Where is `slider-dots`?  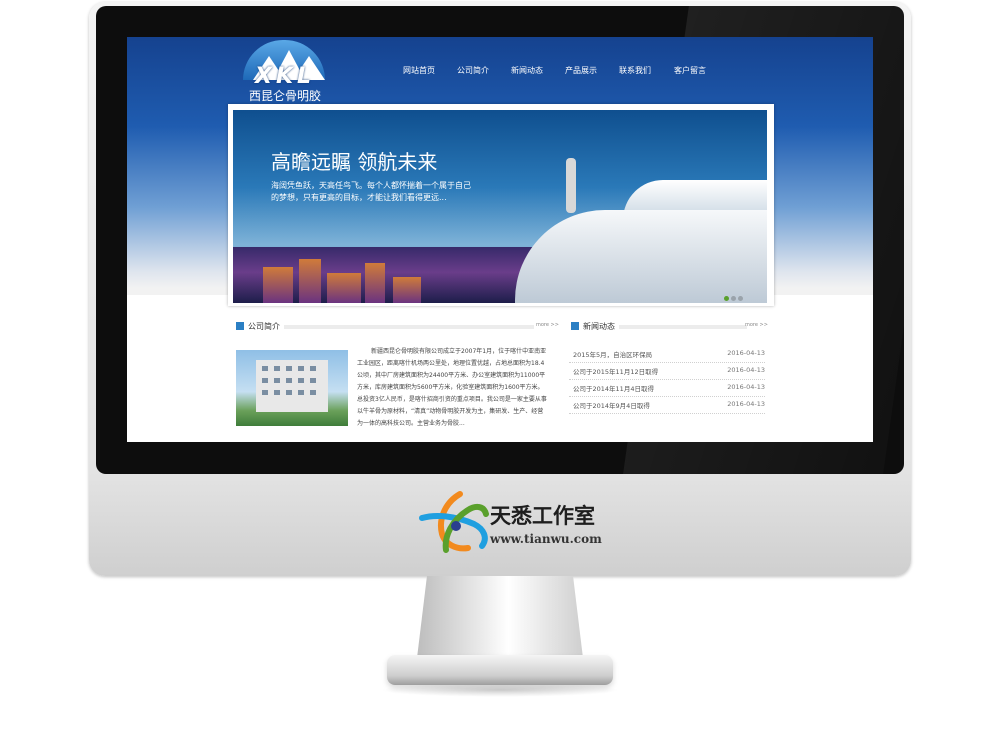
slider-dots is located at coordinates (734, 294).